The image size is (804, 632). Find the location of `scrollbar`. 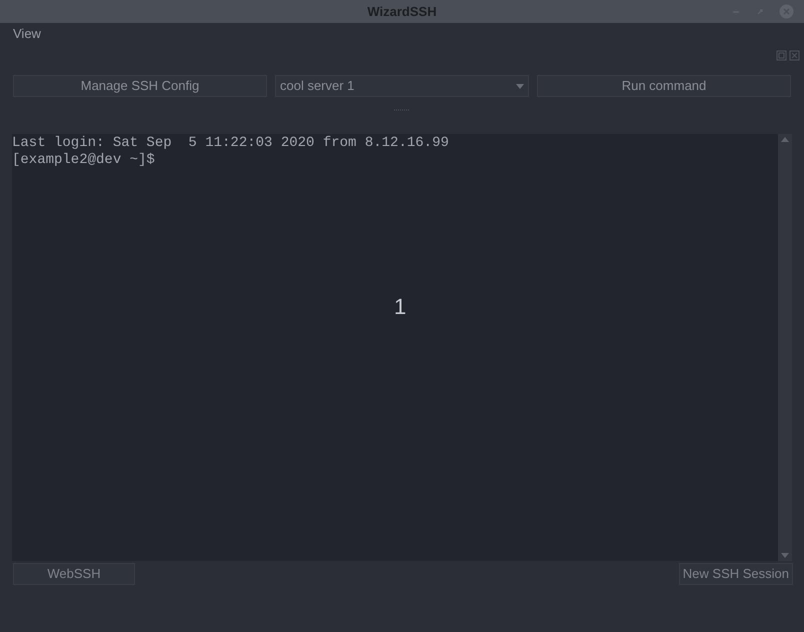

scrollbar is located at coordinates (785, 347).